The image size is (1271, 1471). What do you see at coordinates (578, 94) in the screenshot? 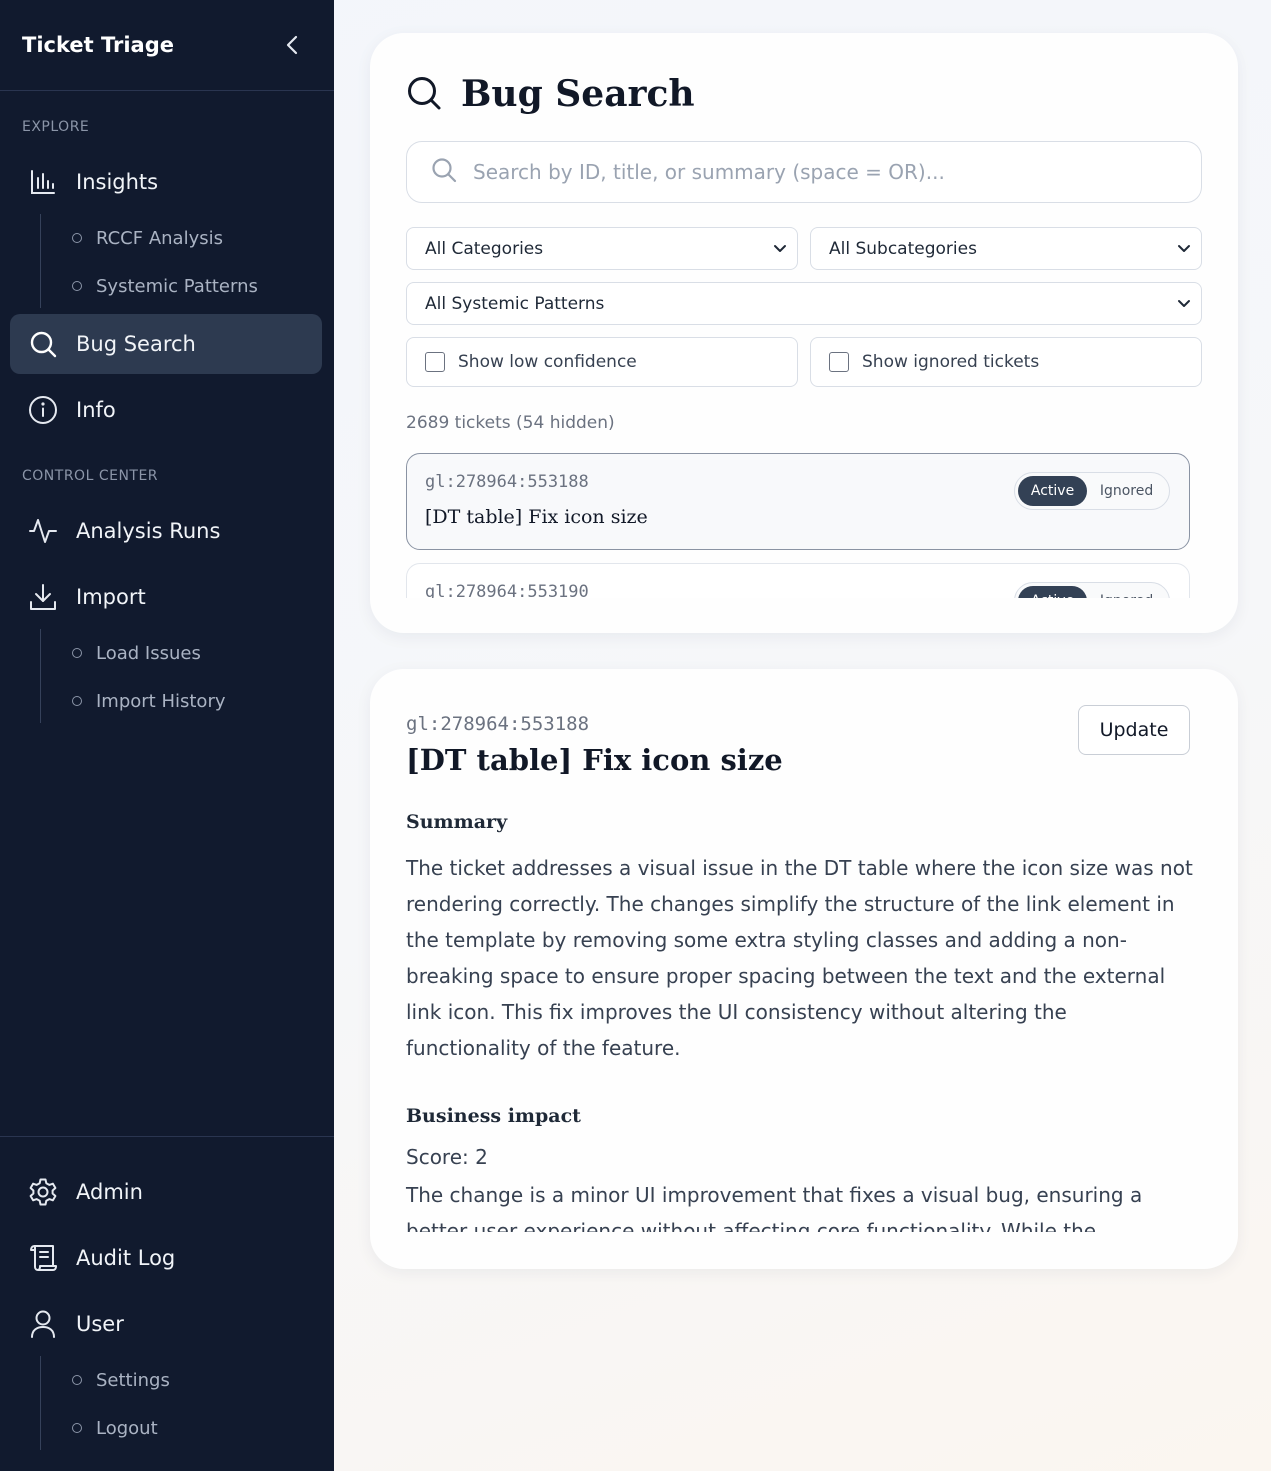
I see `page-title: Bug Search` at bounding box center [578, 94].